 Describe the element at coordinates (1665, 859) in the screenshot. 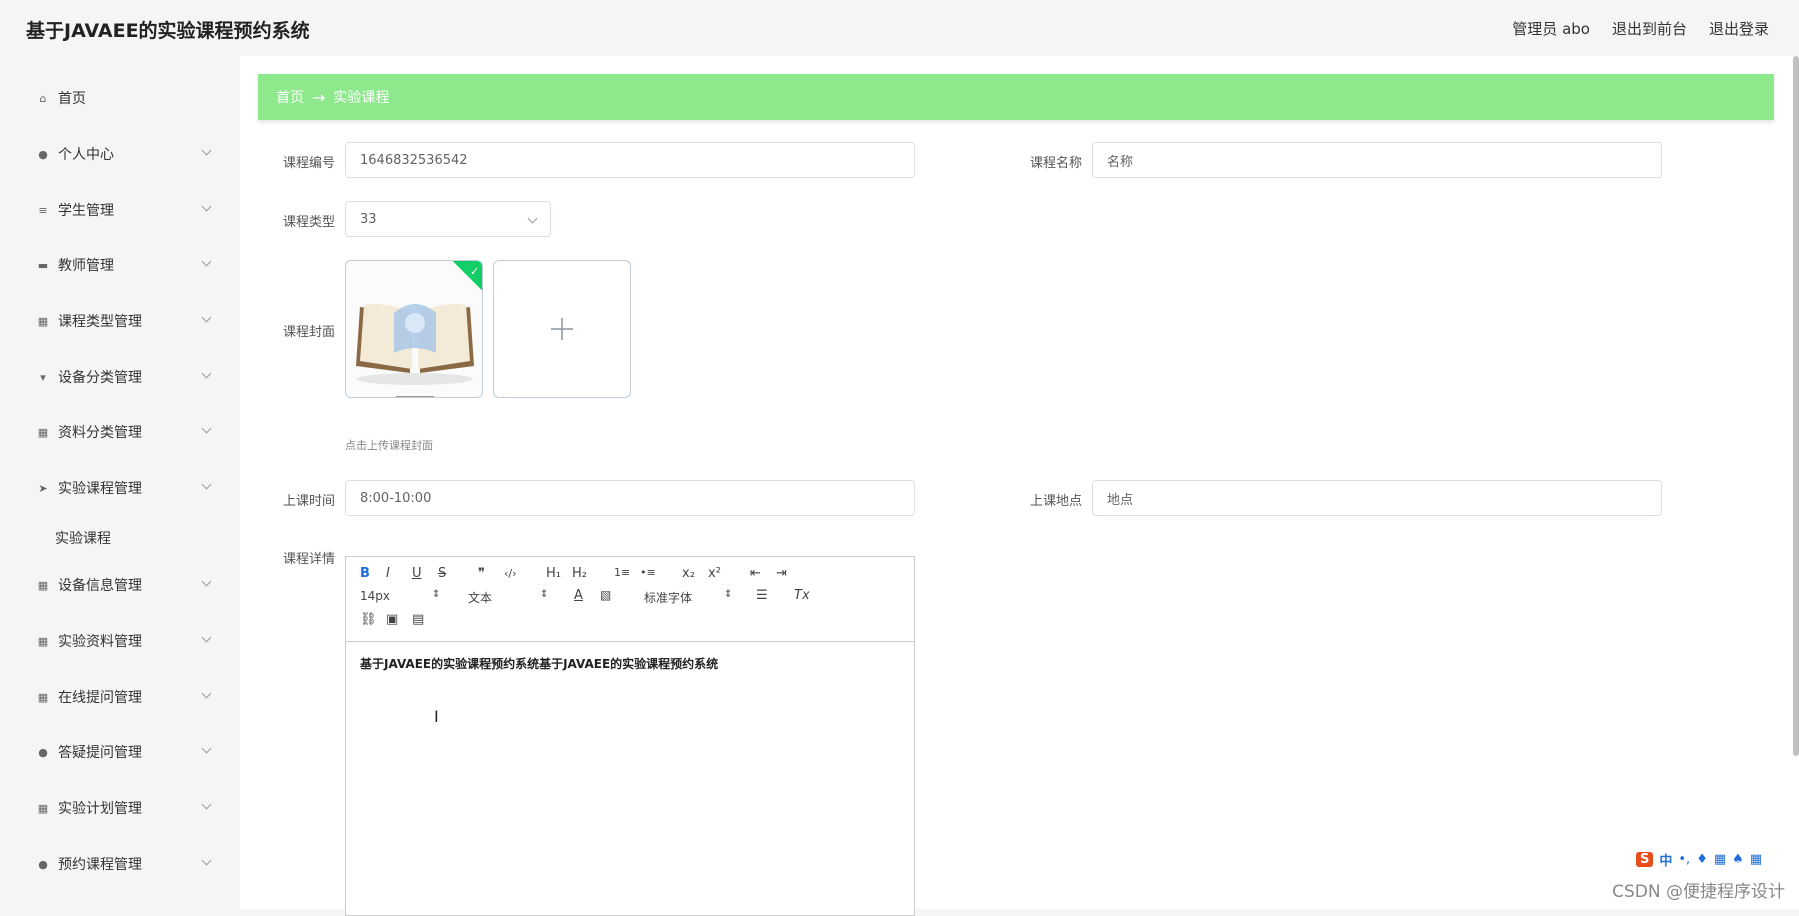

I see `ime-language: 中` at that location.